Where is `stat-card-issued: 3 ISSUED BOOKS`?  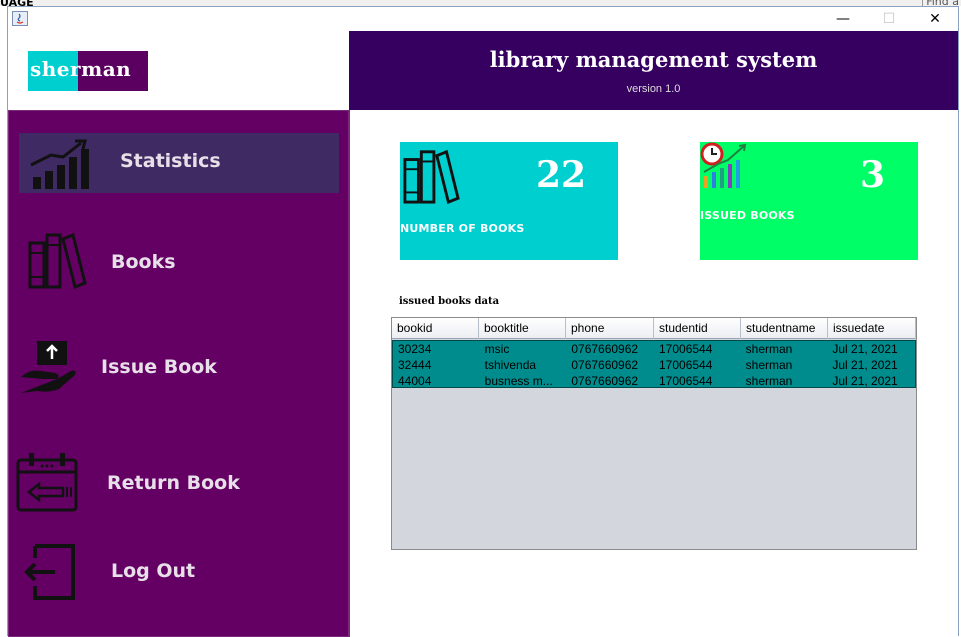 stat-card-issued: 3 ISSUED BOOKS is located at coordinates (809, 201).